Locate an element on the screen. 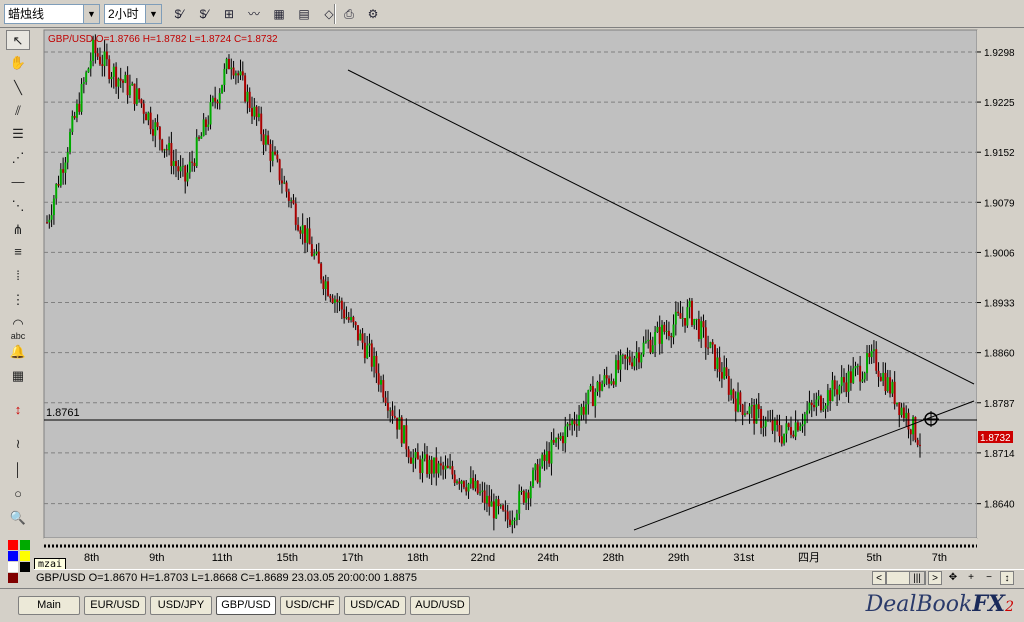 This screenshot has height=622, width=1024. scroll-right-icon: > is located at coordinates (935, 578).